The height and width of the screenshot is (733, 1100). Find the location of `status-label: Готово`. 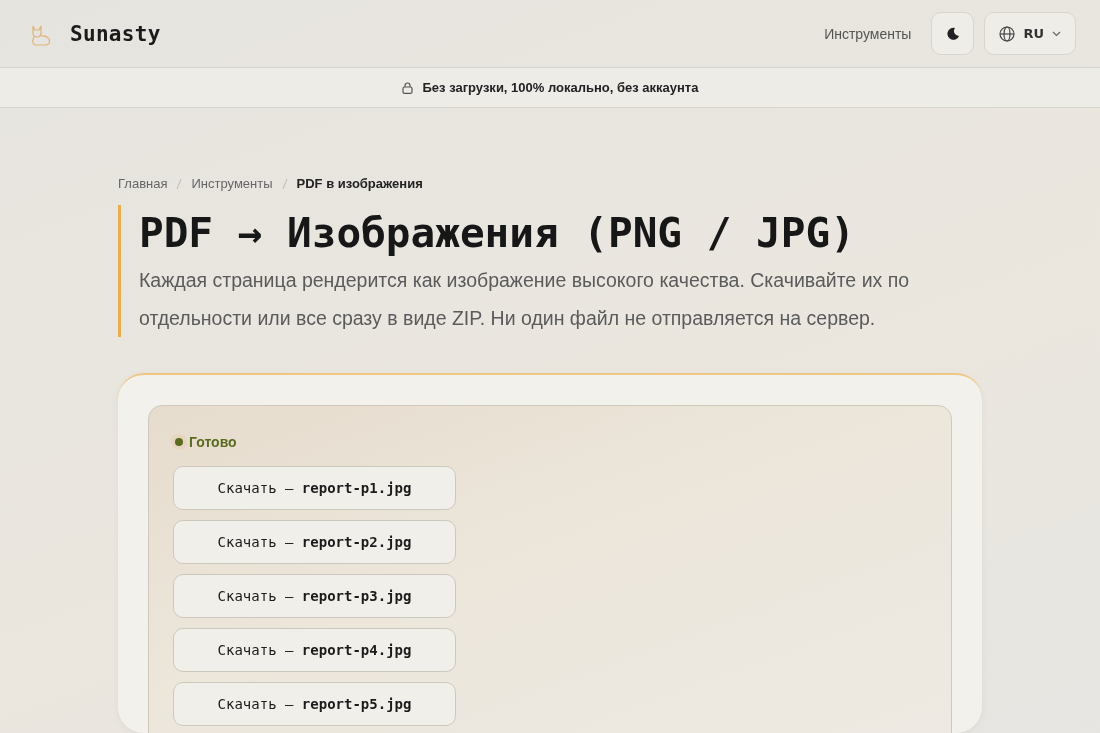

status-label: Готово is located at coordinates (213, 442).